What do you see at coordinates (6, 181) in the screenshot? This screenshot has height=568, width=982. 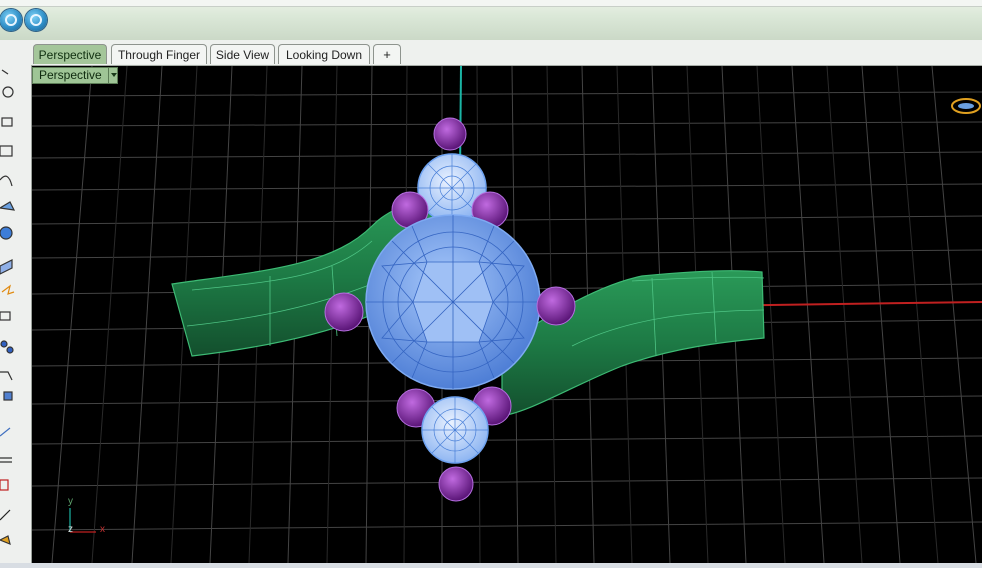 I see `curve-icon` at bounding box center [6, 181].